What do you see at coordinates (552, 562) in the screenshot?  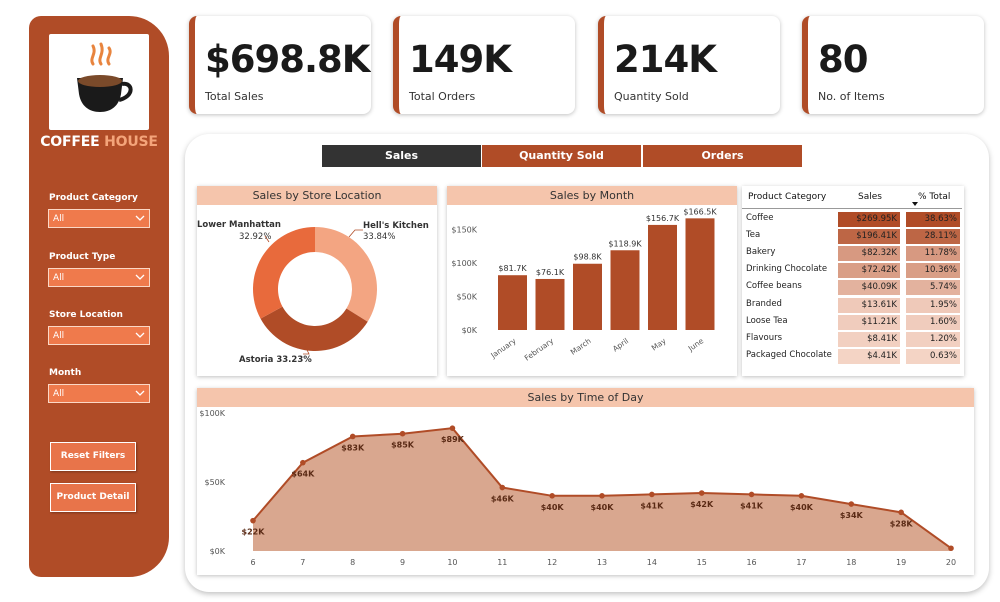 I see `x-tick-label: 12` at bounding box center [552, 562].